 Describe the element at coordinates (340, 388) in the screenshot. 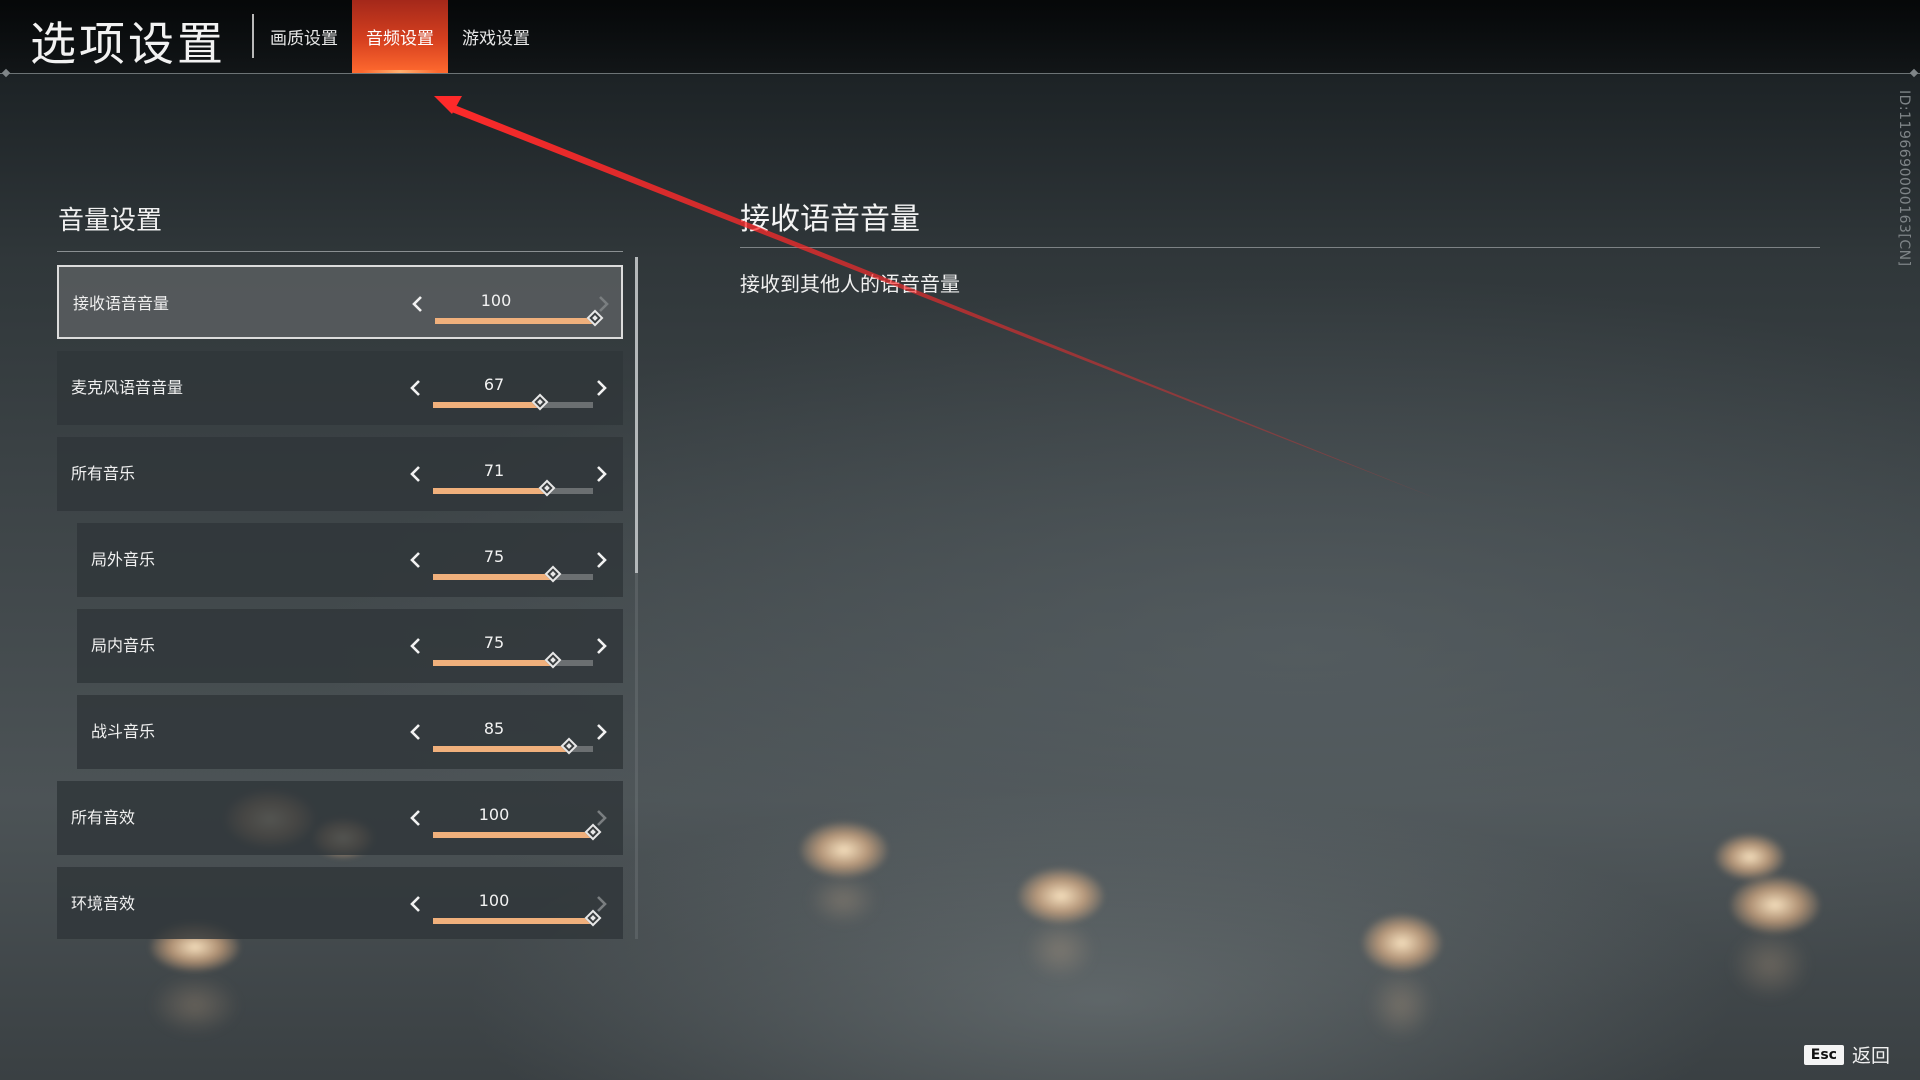

I see `volume-row: 麦克风语音音量 67` at that location.